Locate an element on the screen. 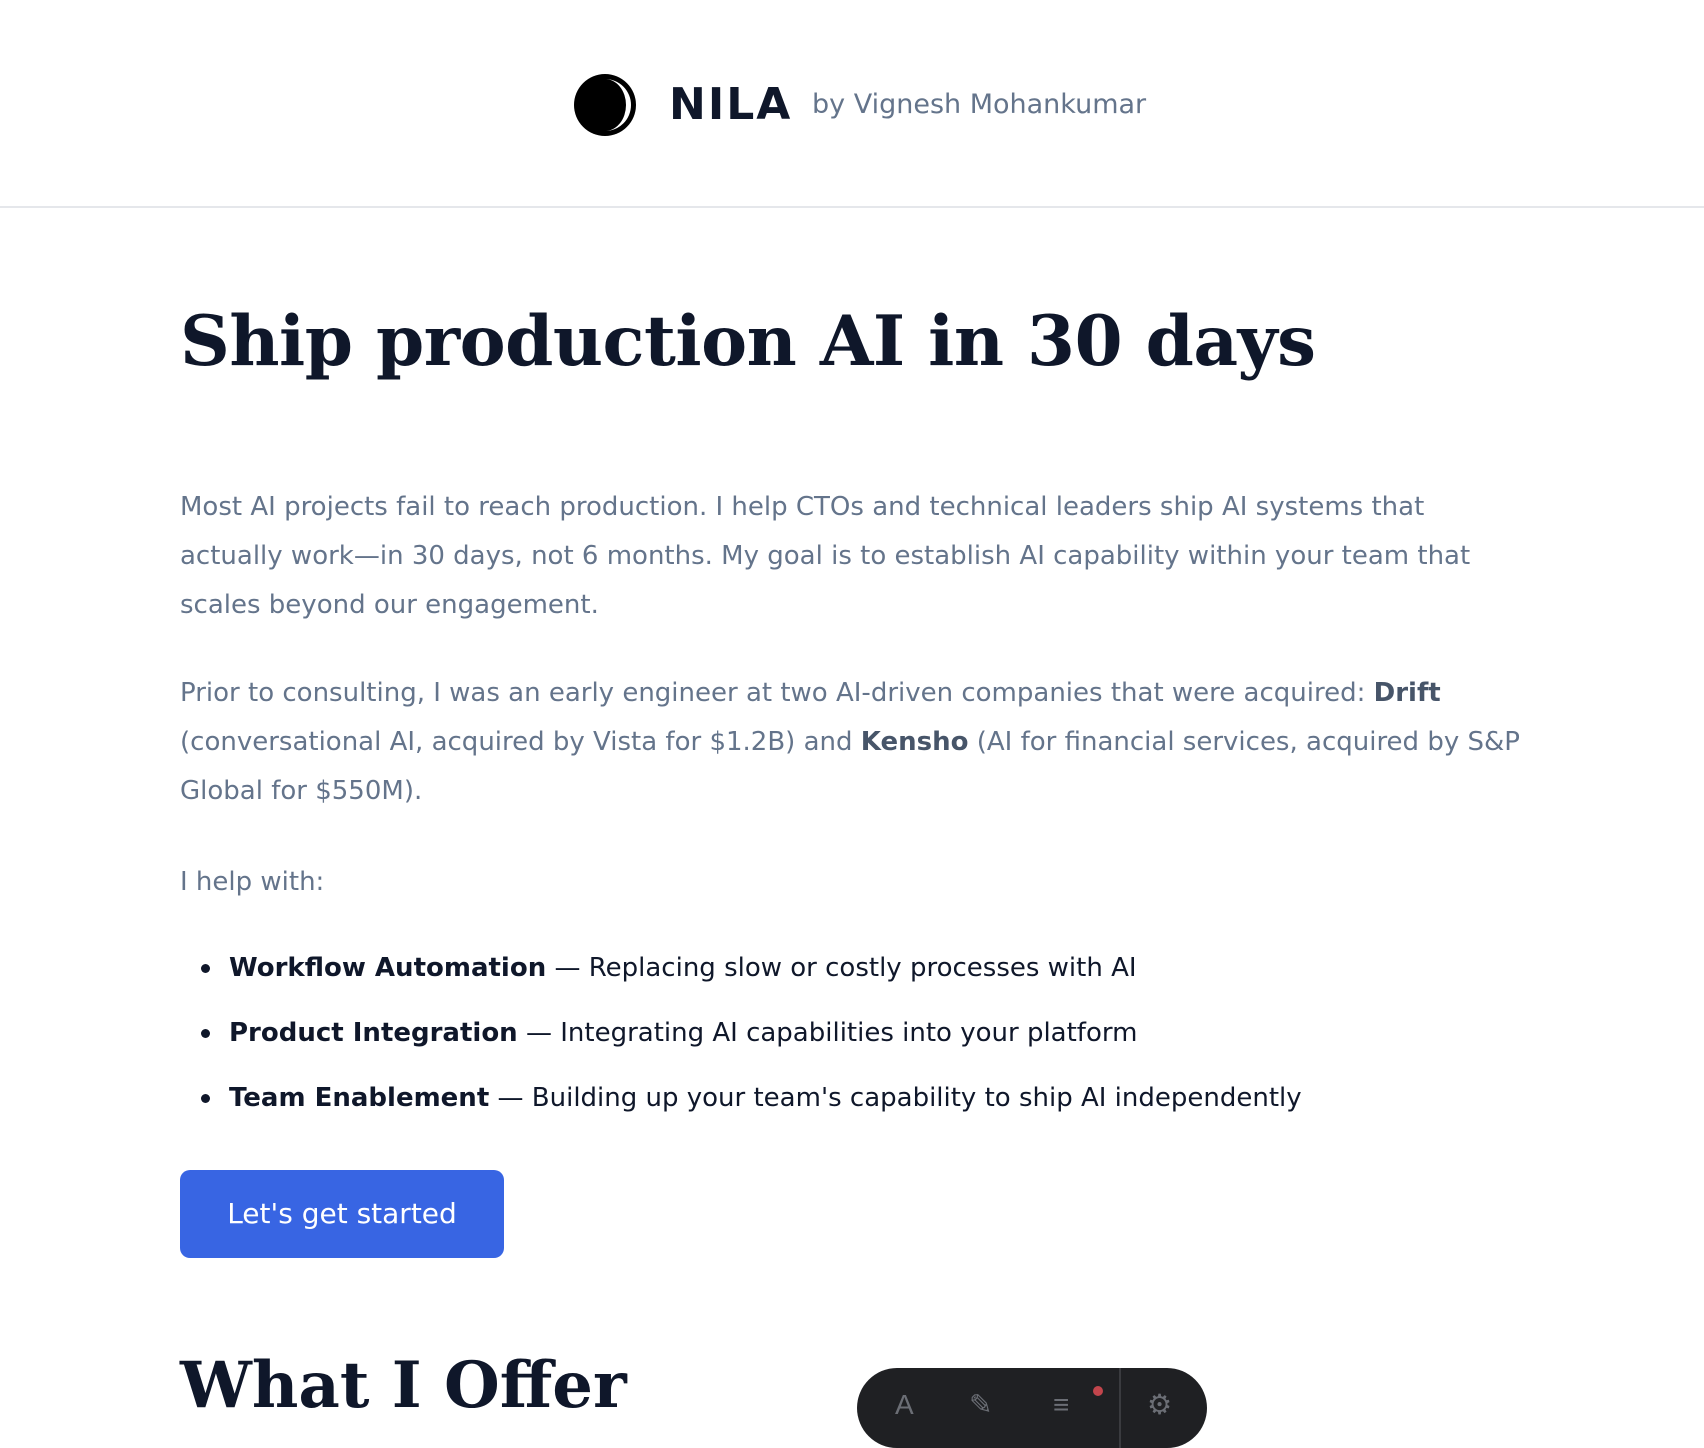  site-header: NILA by Vignesh Mohankumar is located at coordinates (852, 104).